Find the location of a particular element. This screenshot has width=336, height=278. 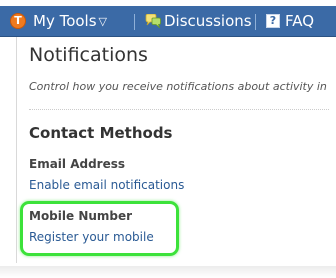

register-mobile-link: Register your mobile is located at coordinates (91, 237).